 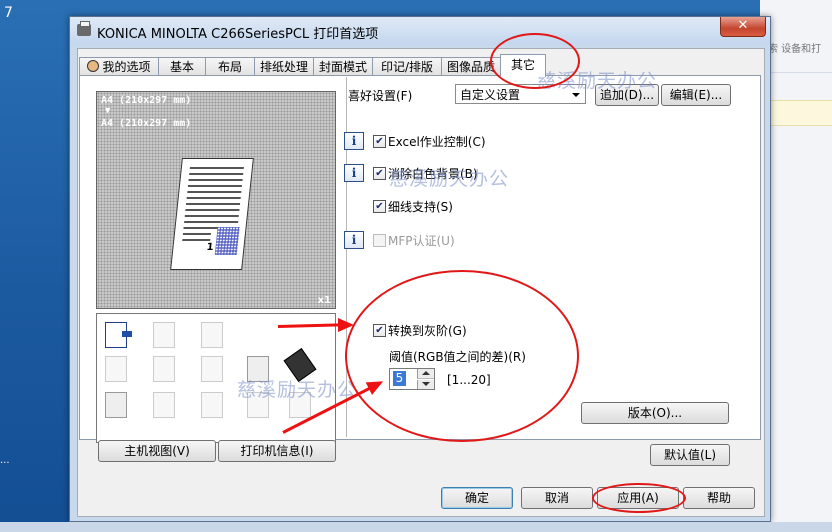 I want to click on finishing-icon, so click(x=164, y=335).